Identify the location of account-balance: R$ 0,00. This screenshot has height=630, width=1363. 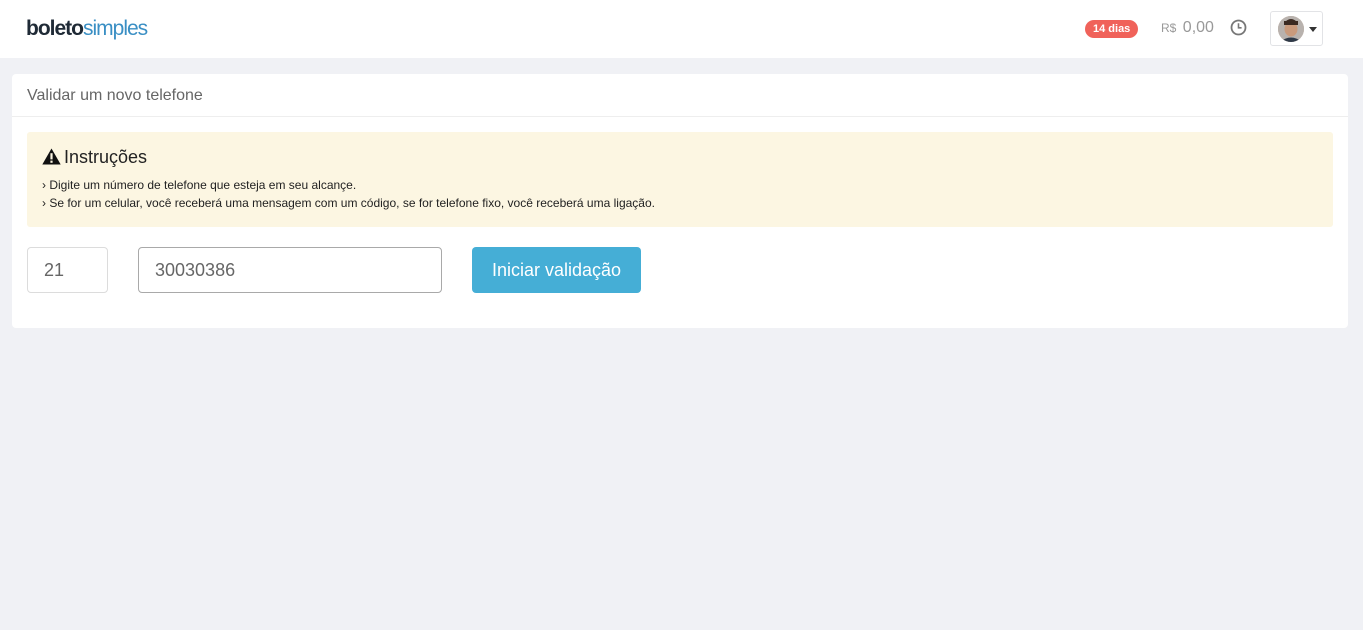
(1187, 28).